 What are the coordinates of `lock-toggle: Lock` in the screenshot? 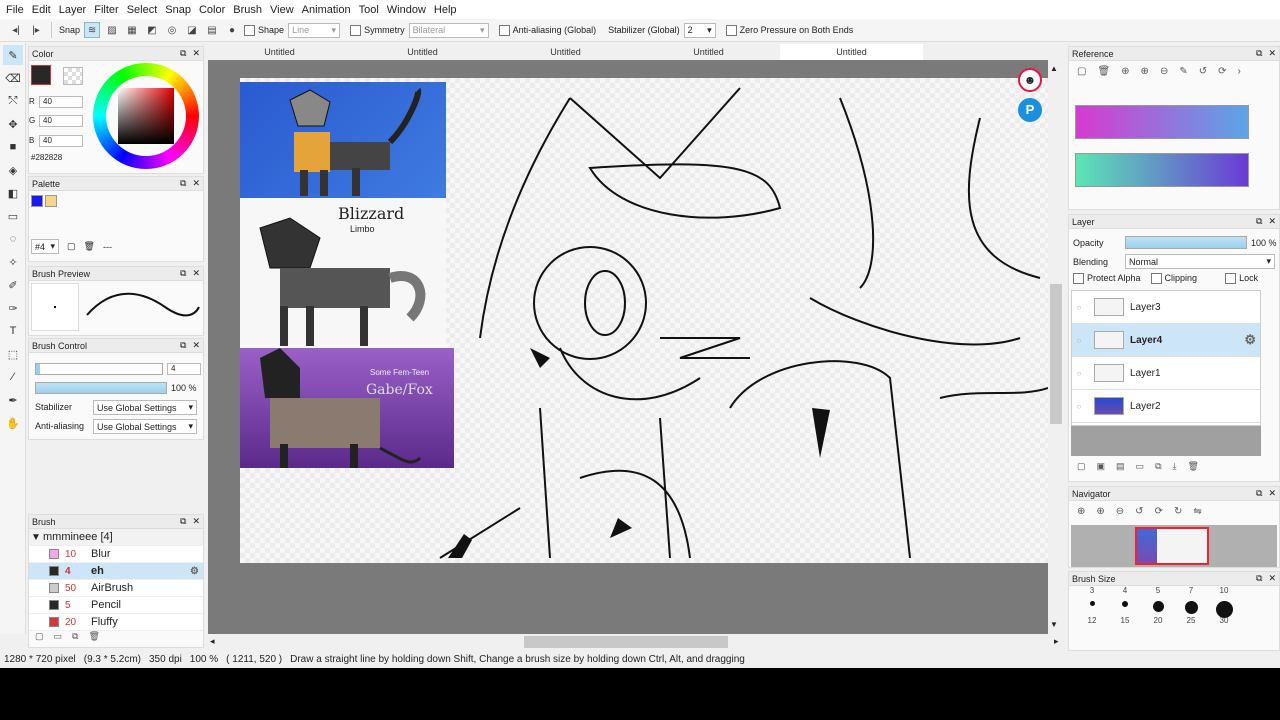 It's located at (1241, 279).